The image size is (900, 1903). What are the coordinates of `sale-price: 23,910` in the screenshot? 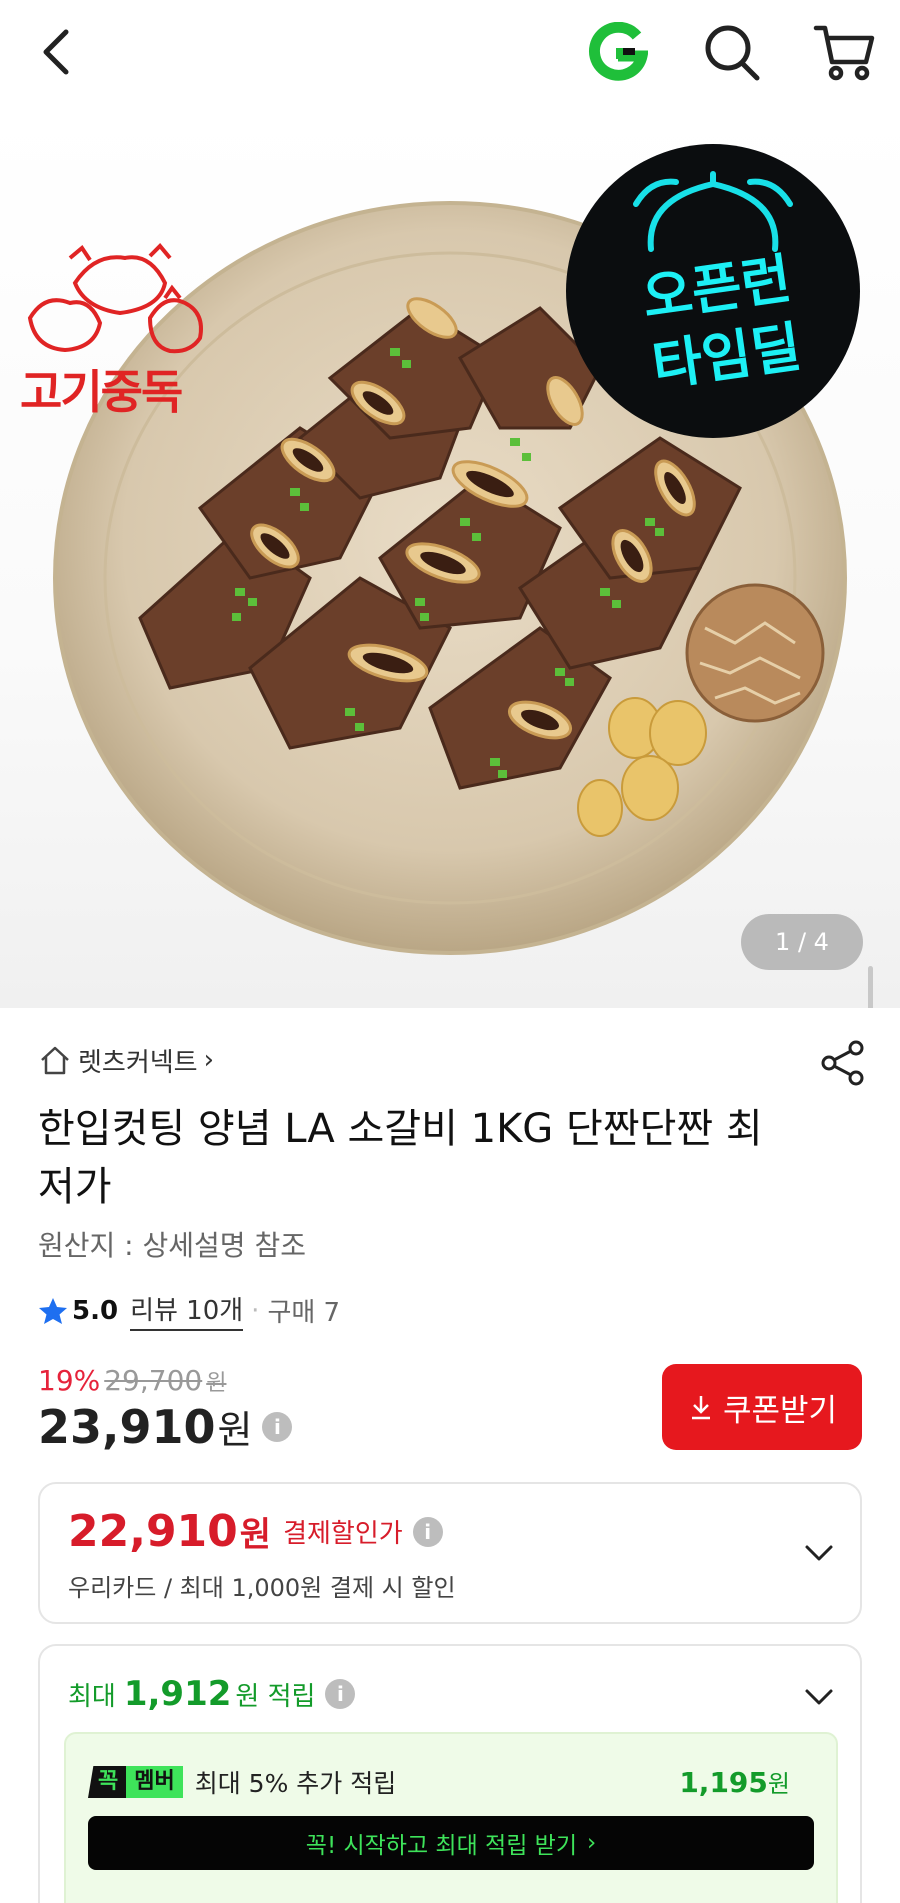 It's located at (127, 1426).